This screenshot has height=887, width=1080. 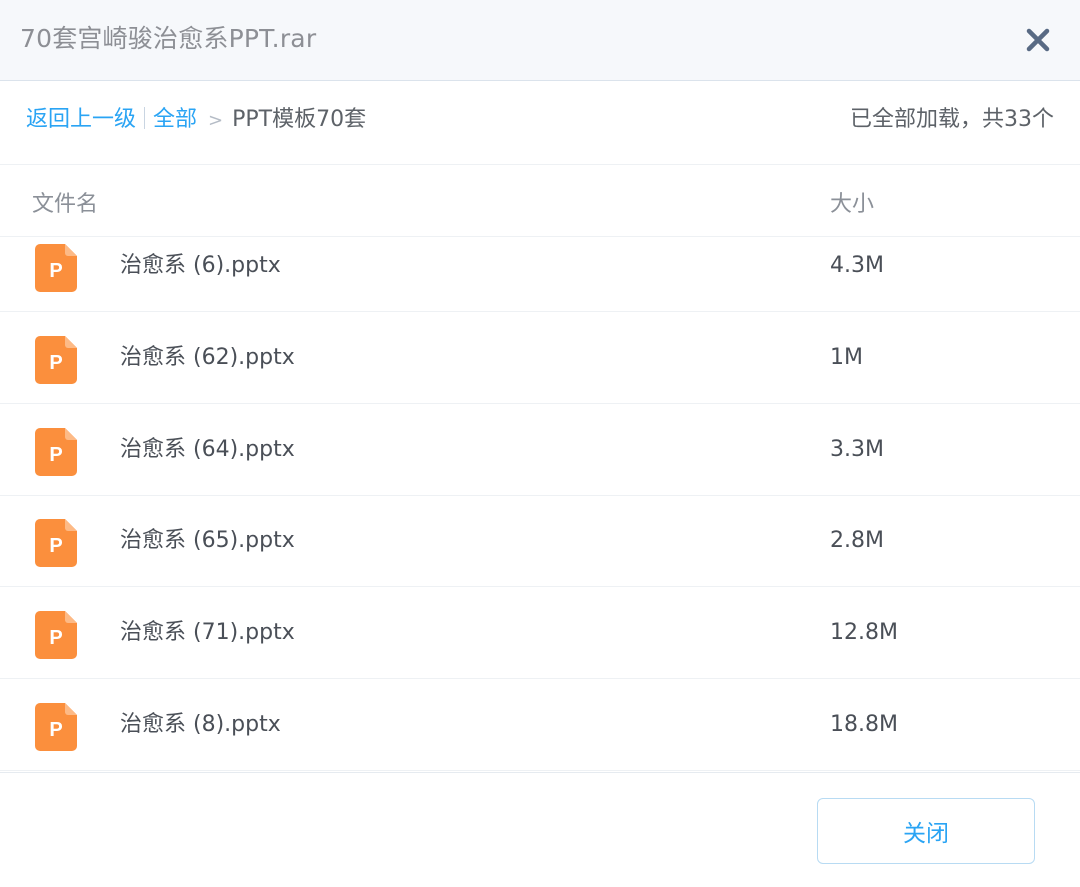 I want to click on breadcrumb-current: PPT模板70套, so click(x=299, y=119).